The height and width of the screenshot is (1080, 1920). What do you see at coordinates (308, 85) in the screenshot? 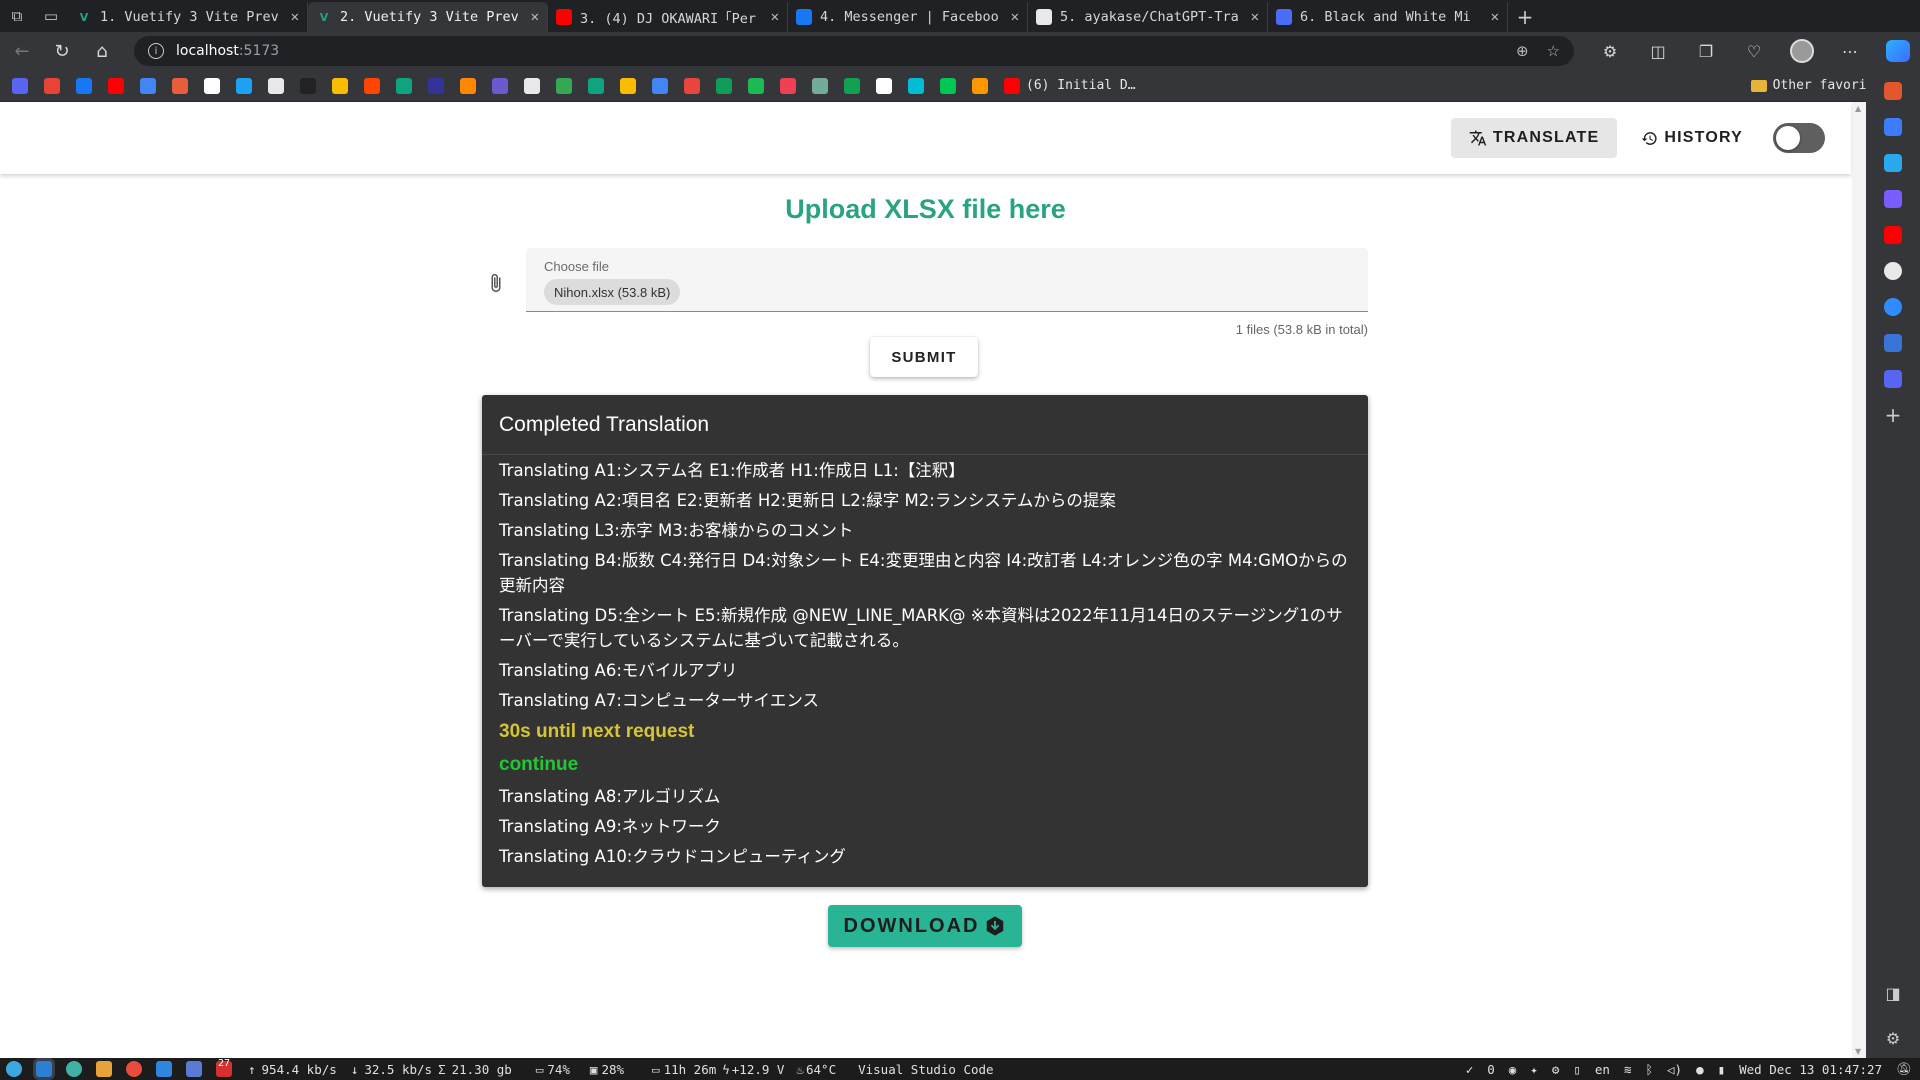
I see `app-icon` at bounding box center [308, 85].